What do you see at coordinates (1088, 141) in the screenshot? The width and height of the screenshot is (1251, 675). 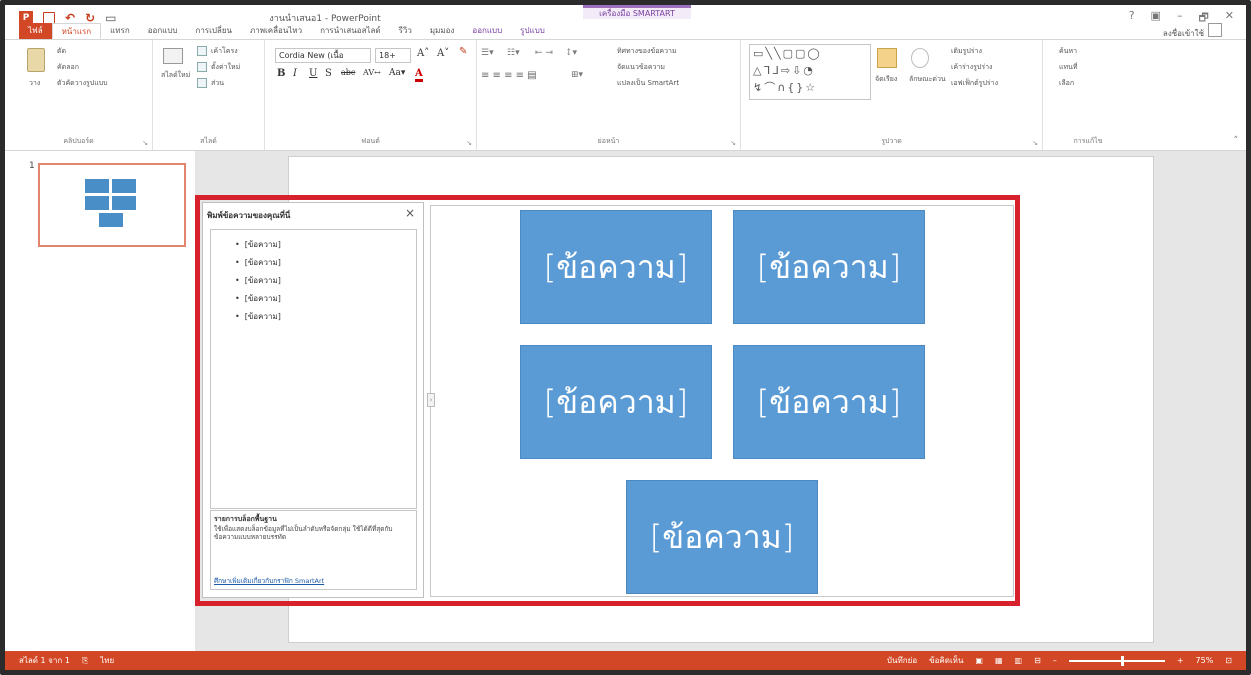 I see `group-label-editing: การแก้ไข` at bounding box center [1088, 141].